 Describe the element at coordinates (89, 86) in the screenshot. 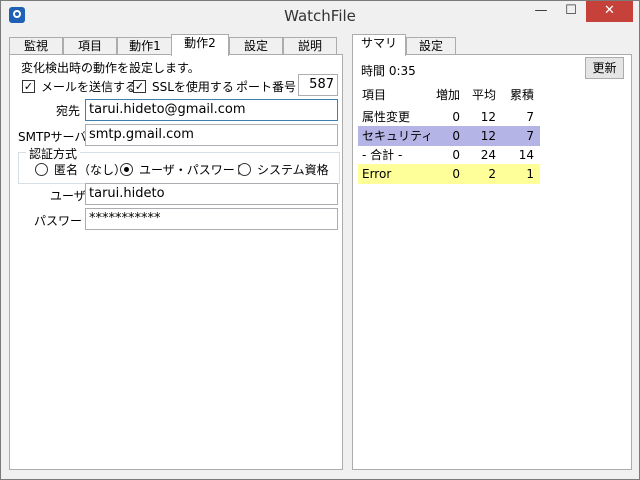

I see `send-mail-label: メールを送信する` at that location.